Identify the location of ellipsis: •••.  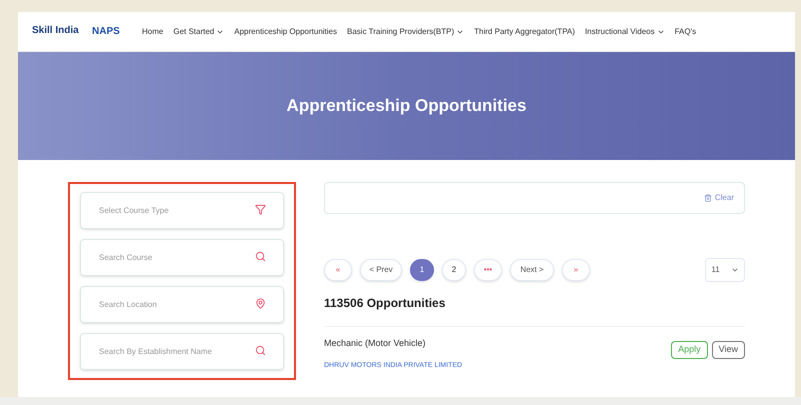
(488, 270).